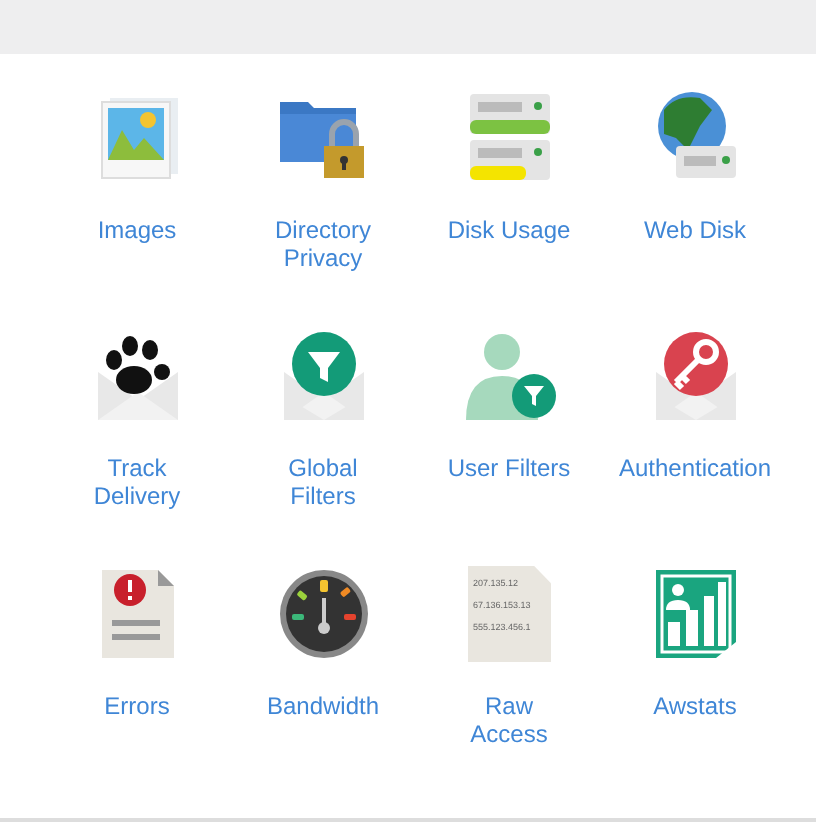 The image size is (816, 822). I want to click on tool-link: Directory Privacy, so click(323, 244).